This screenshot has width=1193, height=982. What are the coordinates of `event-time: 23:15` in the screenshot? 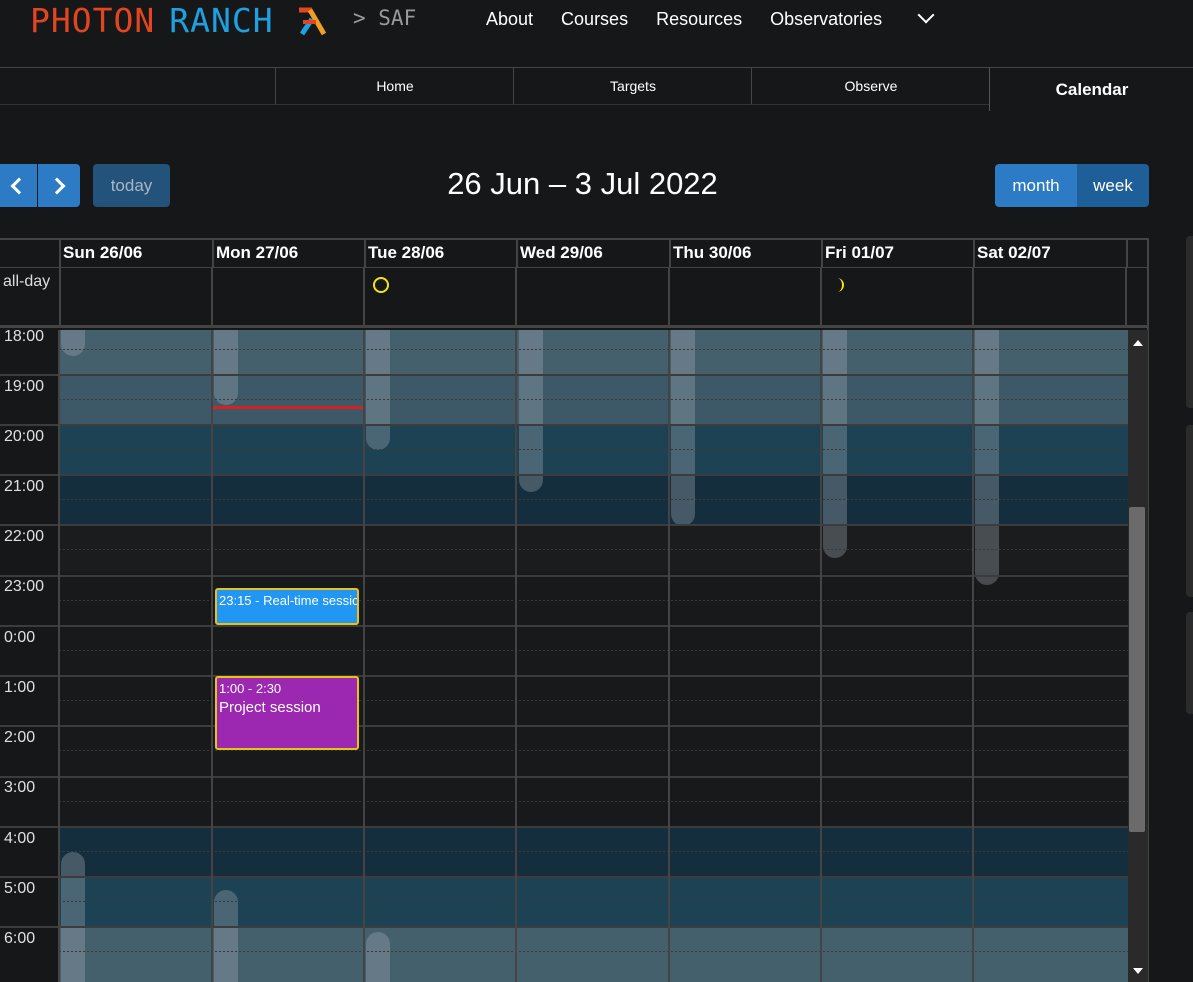 It's located at (235, 600).